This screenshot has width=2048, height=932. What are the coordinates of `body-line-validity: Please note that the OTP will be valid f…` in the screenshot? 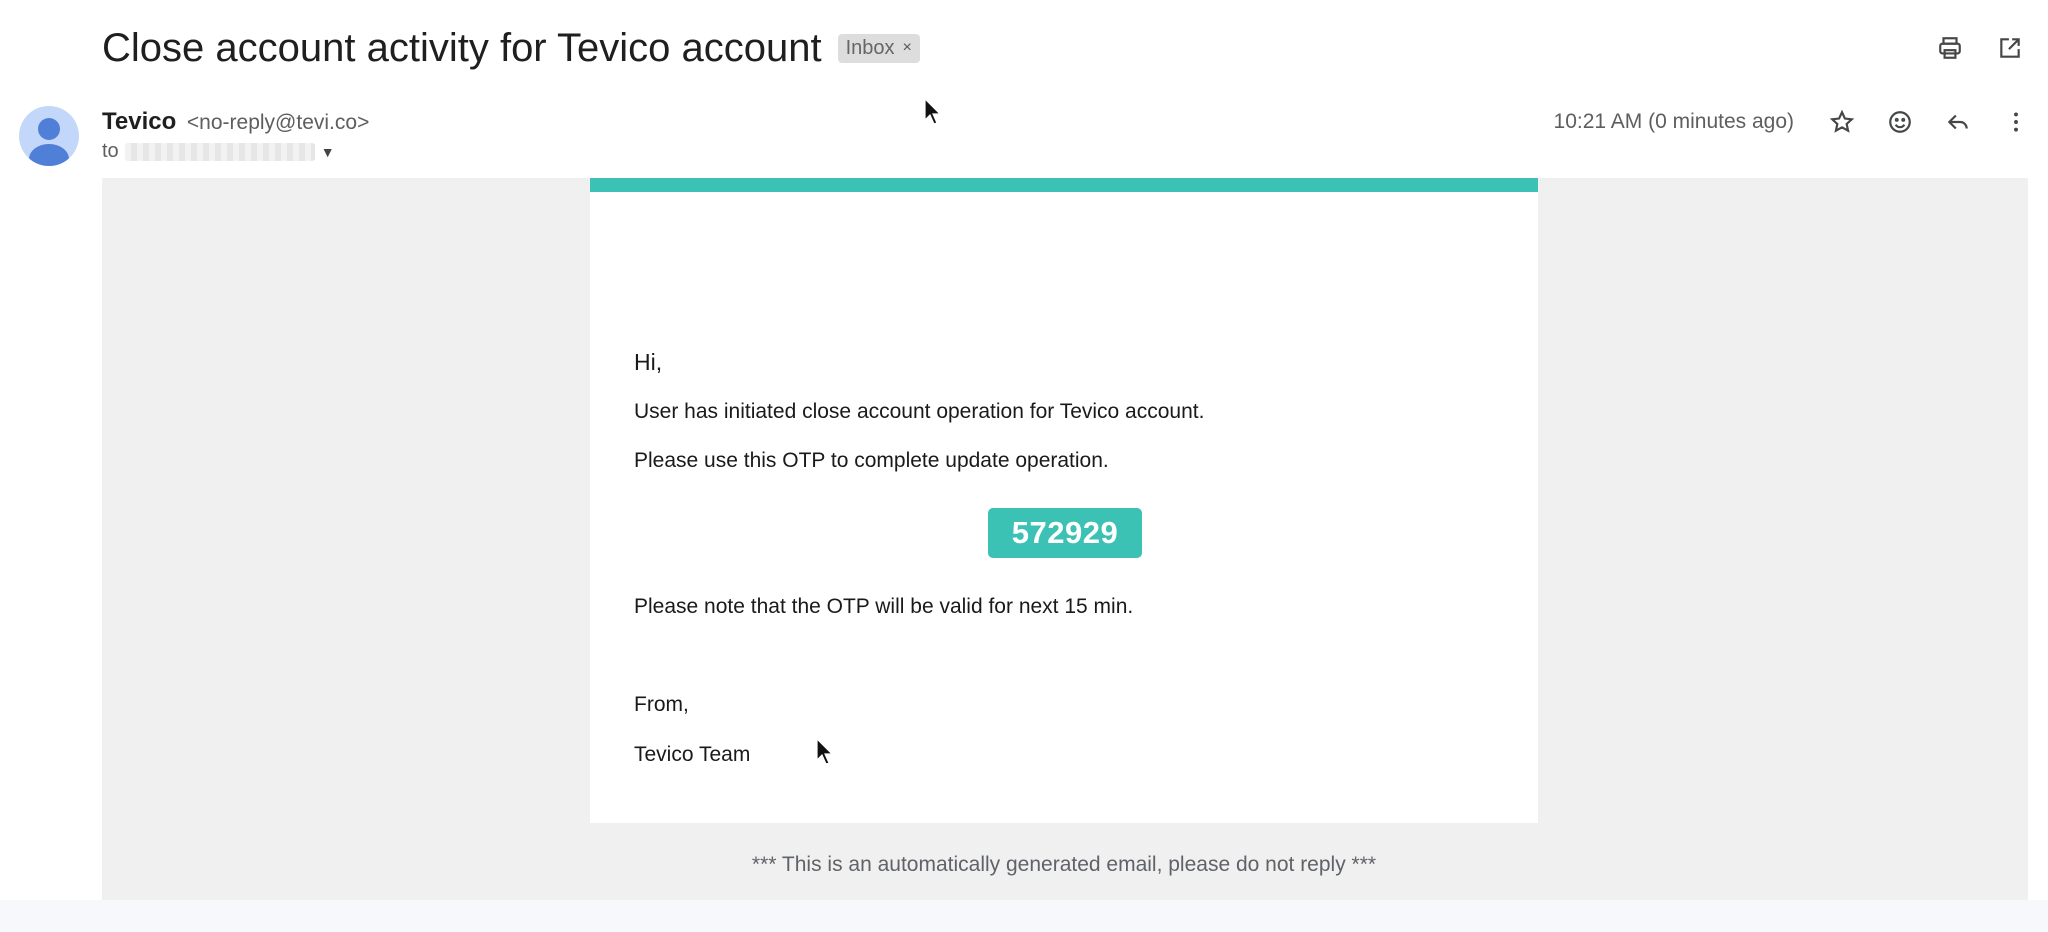 It's located at (884, 606).